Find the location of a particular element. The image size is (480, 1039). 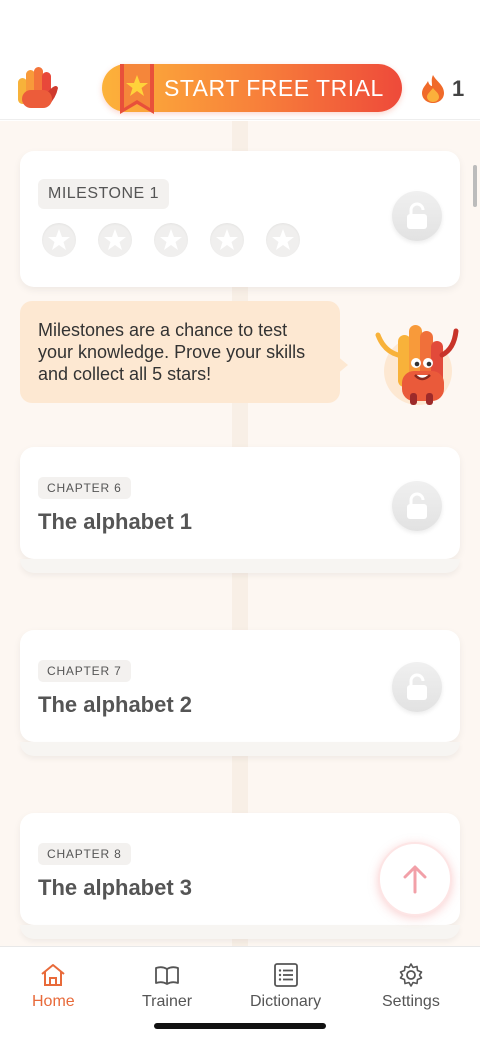

star-ribbon-icon is located at coordinates (137, 89).